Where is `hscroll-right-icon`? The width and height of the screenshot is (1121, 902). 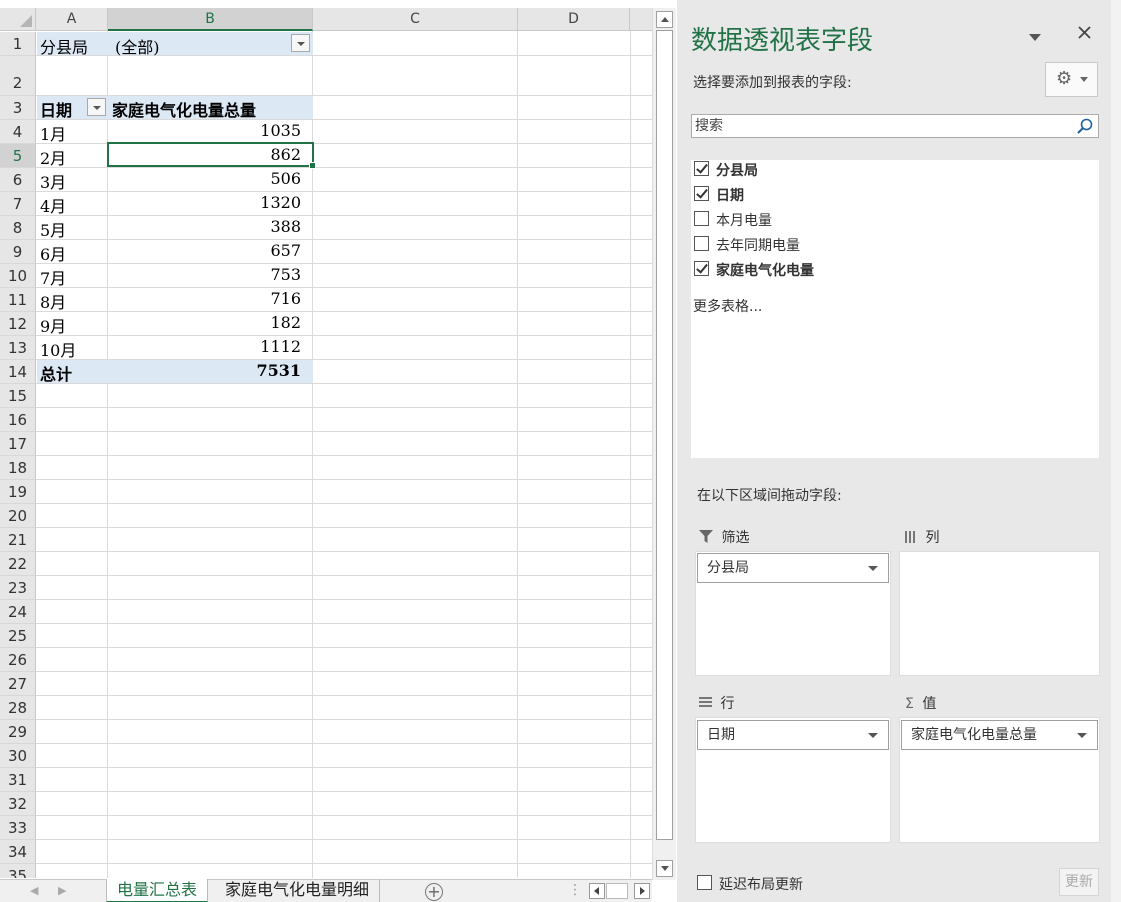 hscroll-right-icon is located at coordinates (642, 891).